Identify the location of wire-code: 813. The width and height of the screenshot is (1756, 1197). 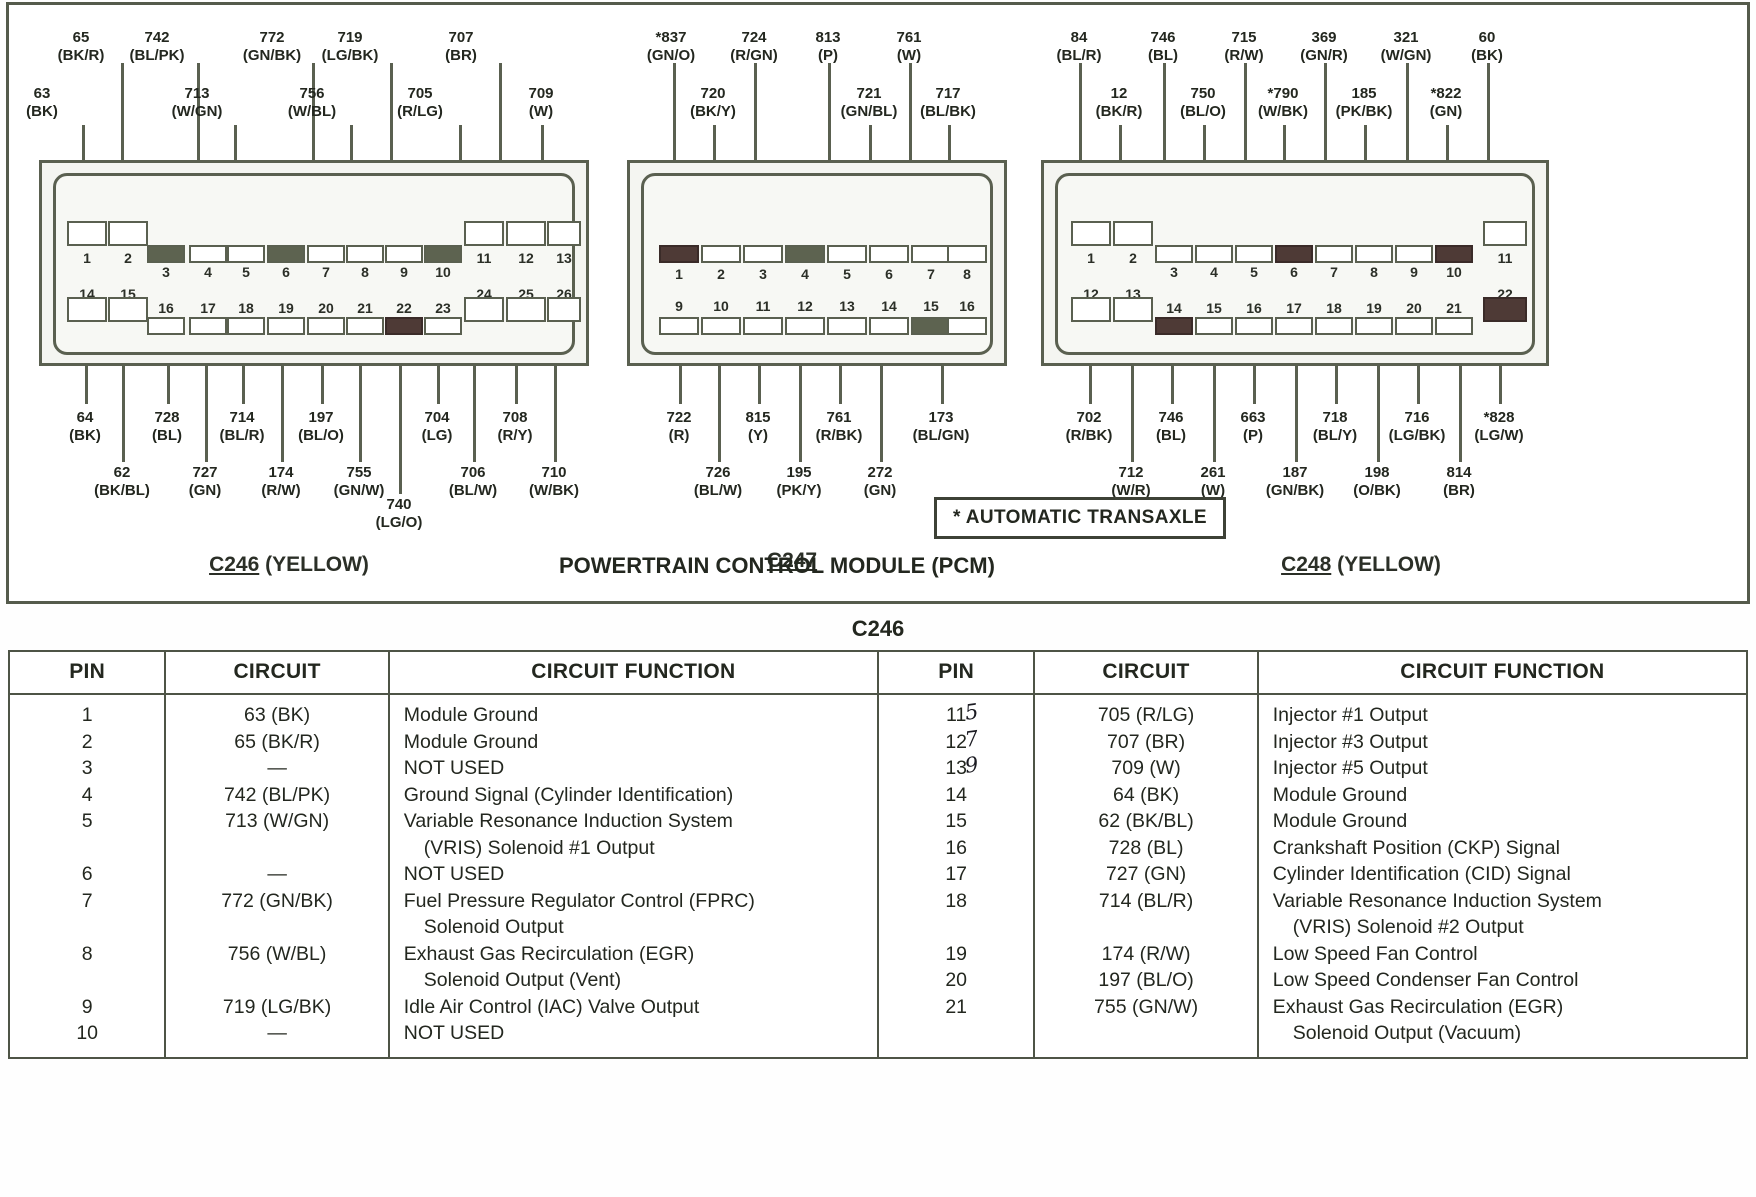
(828, 37).